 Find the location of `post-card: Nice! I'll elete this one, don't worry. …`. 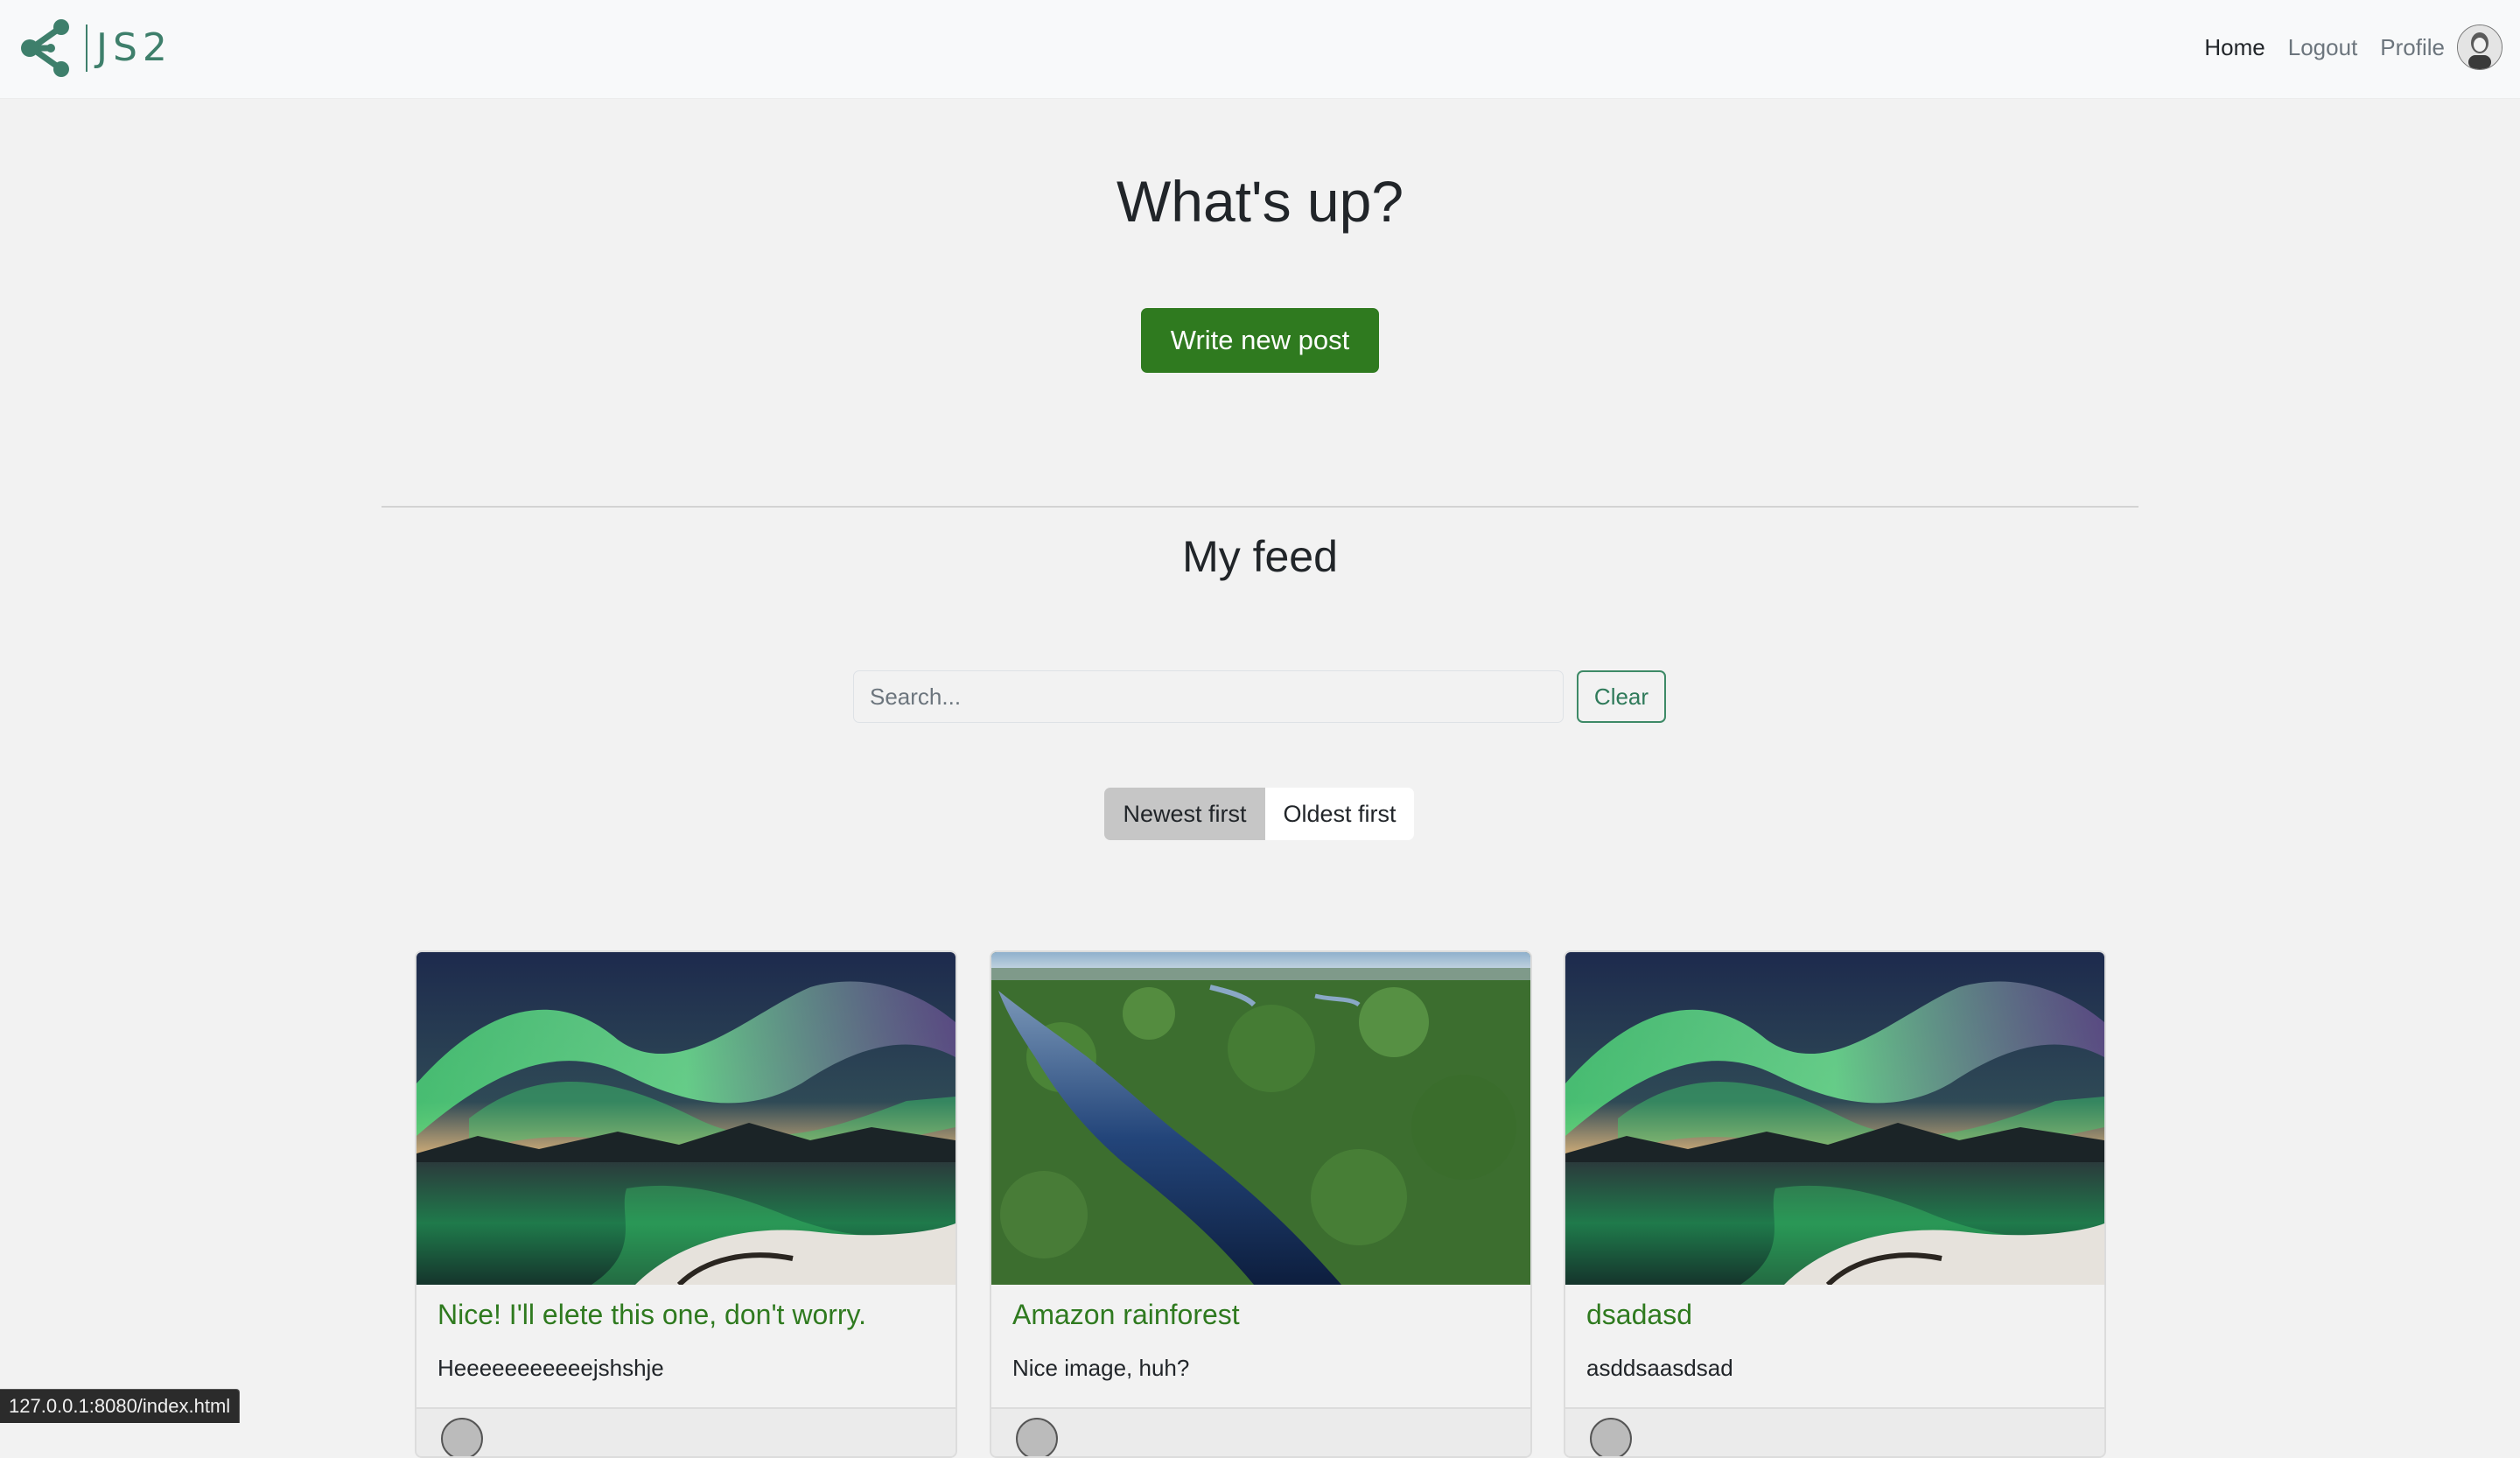

post-card: Nice! I'll elete this one, don't worry. … is located at coordinates (686, 1204).